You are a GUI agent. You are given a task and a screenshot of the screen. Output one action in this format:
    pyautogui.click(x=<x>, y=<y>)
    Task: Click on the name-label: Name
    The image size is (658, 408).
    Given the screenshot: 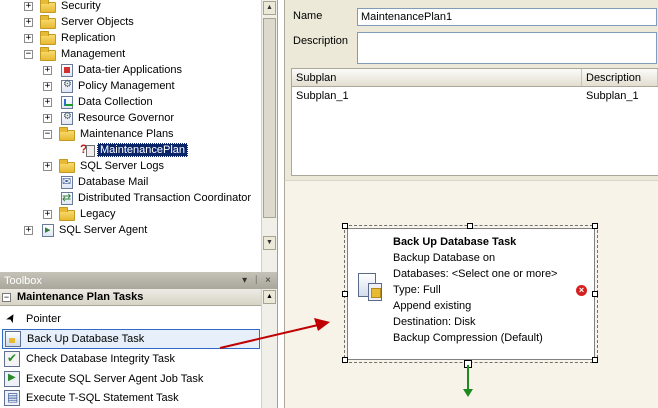 What is the action you would take?
    pyautogui.click(x=308, y=16)
    